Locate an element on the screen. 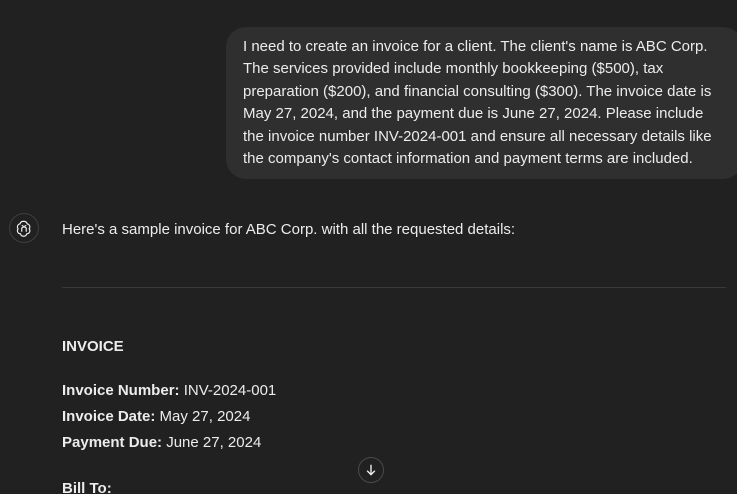 The height and width of the screenshot is (494, 737). invoice-date-line: Invoice Date: May 27, 2024 is located at coordinates (156, 417).